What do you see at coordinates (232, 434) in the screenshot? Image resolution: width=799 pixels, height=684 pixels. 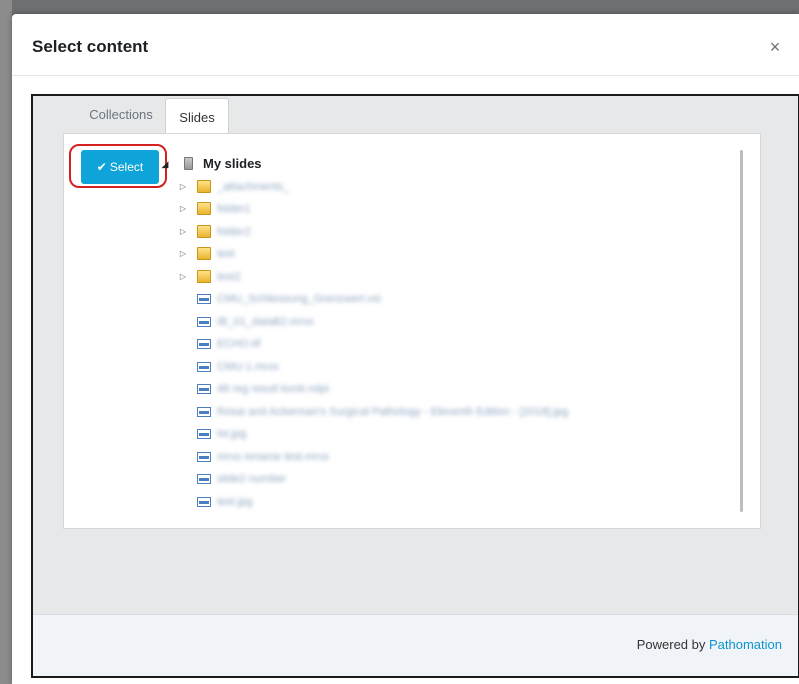 I see `slide-label: tst.jpg` at bounding box center [232, 434].